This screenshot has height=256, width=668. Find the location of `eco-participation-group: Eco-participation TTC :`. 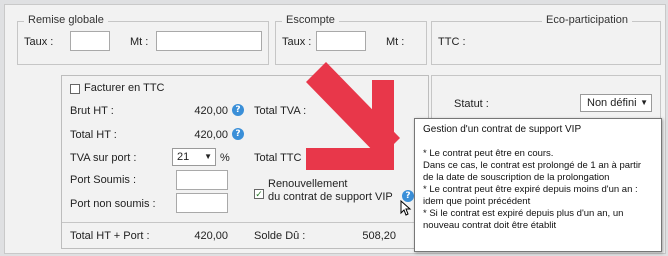

eco-participation-group: Eco-participation TTC : is located at coordinates (546, 39).